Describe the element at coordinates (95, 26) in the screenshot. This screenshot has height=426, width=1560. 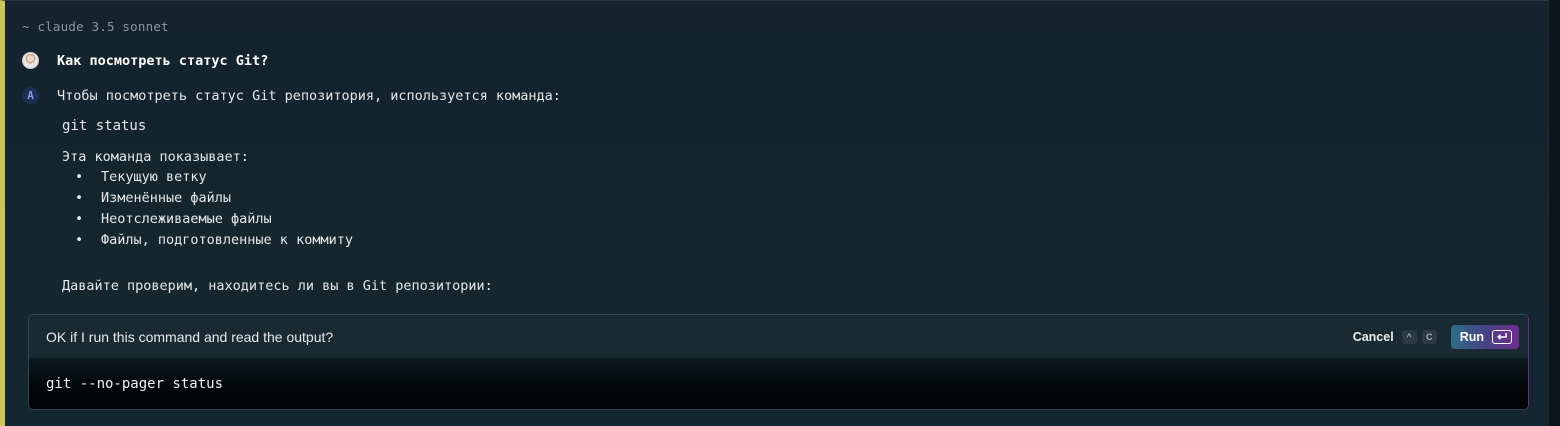
I see `model-label: ~ claude 3.5 sonnet` at that location.